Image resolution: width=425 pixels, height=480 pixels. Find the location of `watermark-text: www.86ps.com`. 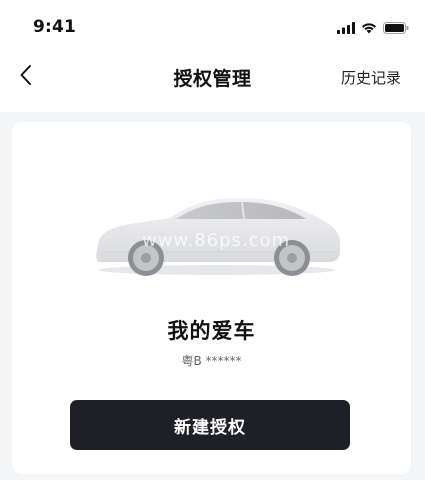

watermark-text: www.86ps.com is located at coordinates (216, 240).